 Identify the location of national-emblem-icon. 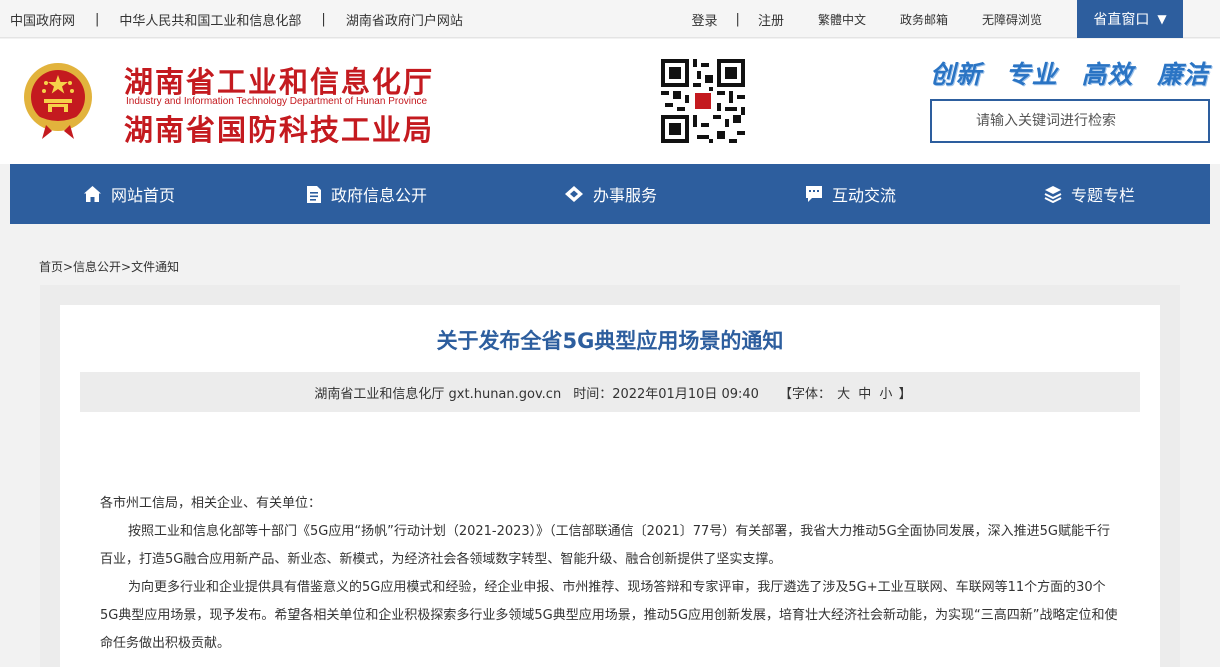
(58, 101).